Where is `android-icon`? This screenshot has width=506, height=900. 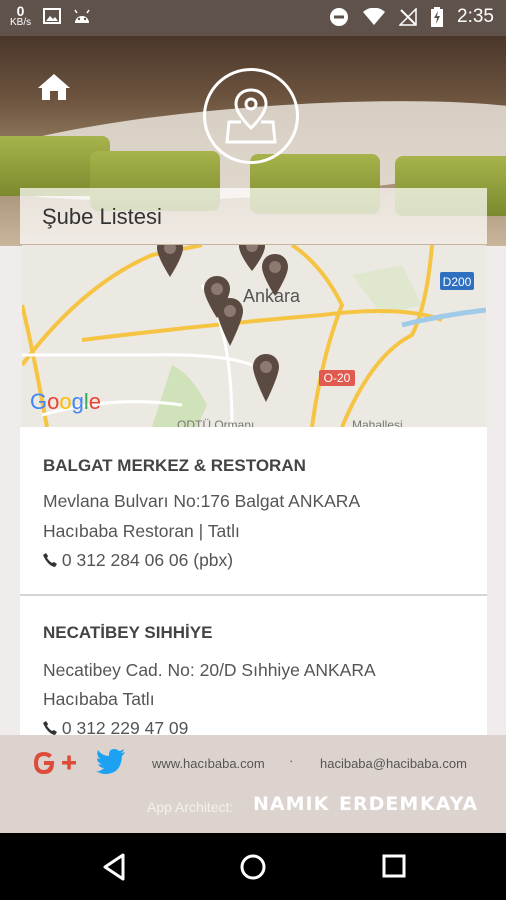
android-icon is located at coordinates (82, 16).